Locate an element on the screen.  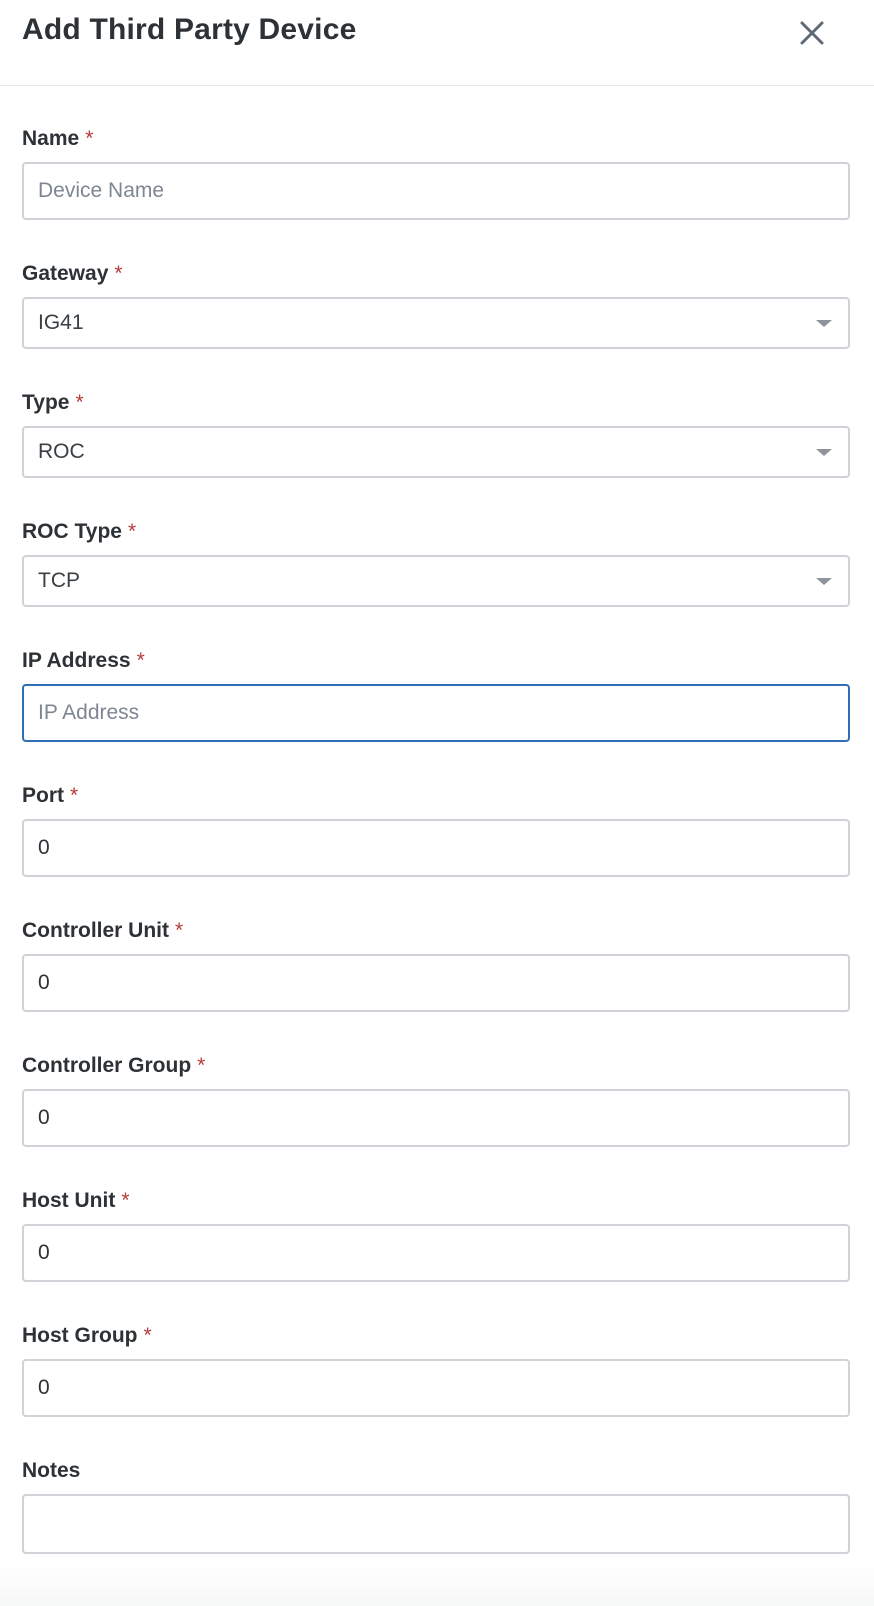
gateway-label: Gateway * is located at coordinates (72, 274).